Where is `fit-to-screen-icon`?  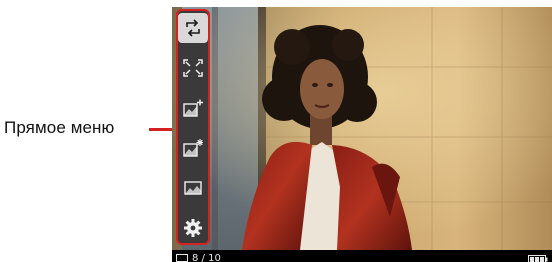 fit-to-screen-icon is located at coordinates (193, 68).